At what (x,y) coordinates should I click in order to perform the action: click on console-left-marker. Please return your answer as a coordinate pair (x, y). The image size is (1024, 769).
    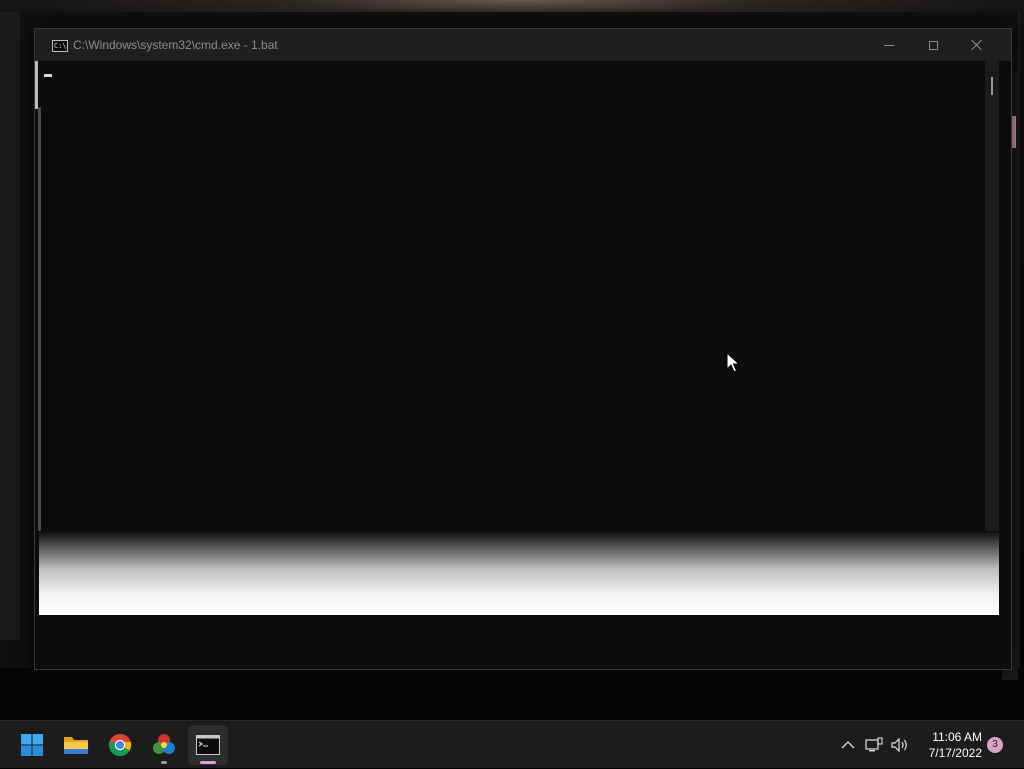
    Looking at the image, I should click on (36, 85).